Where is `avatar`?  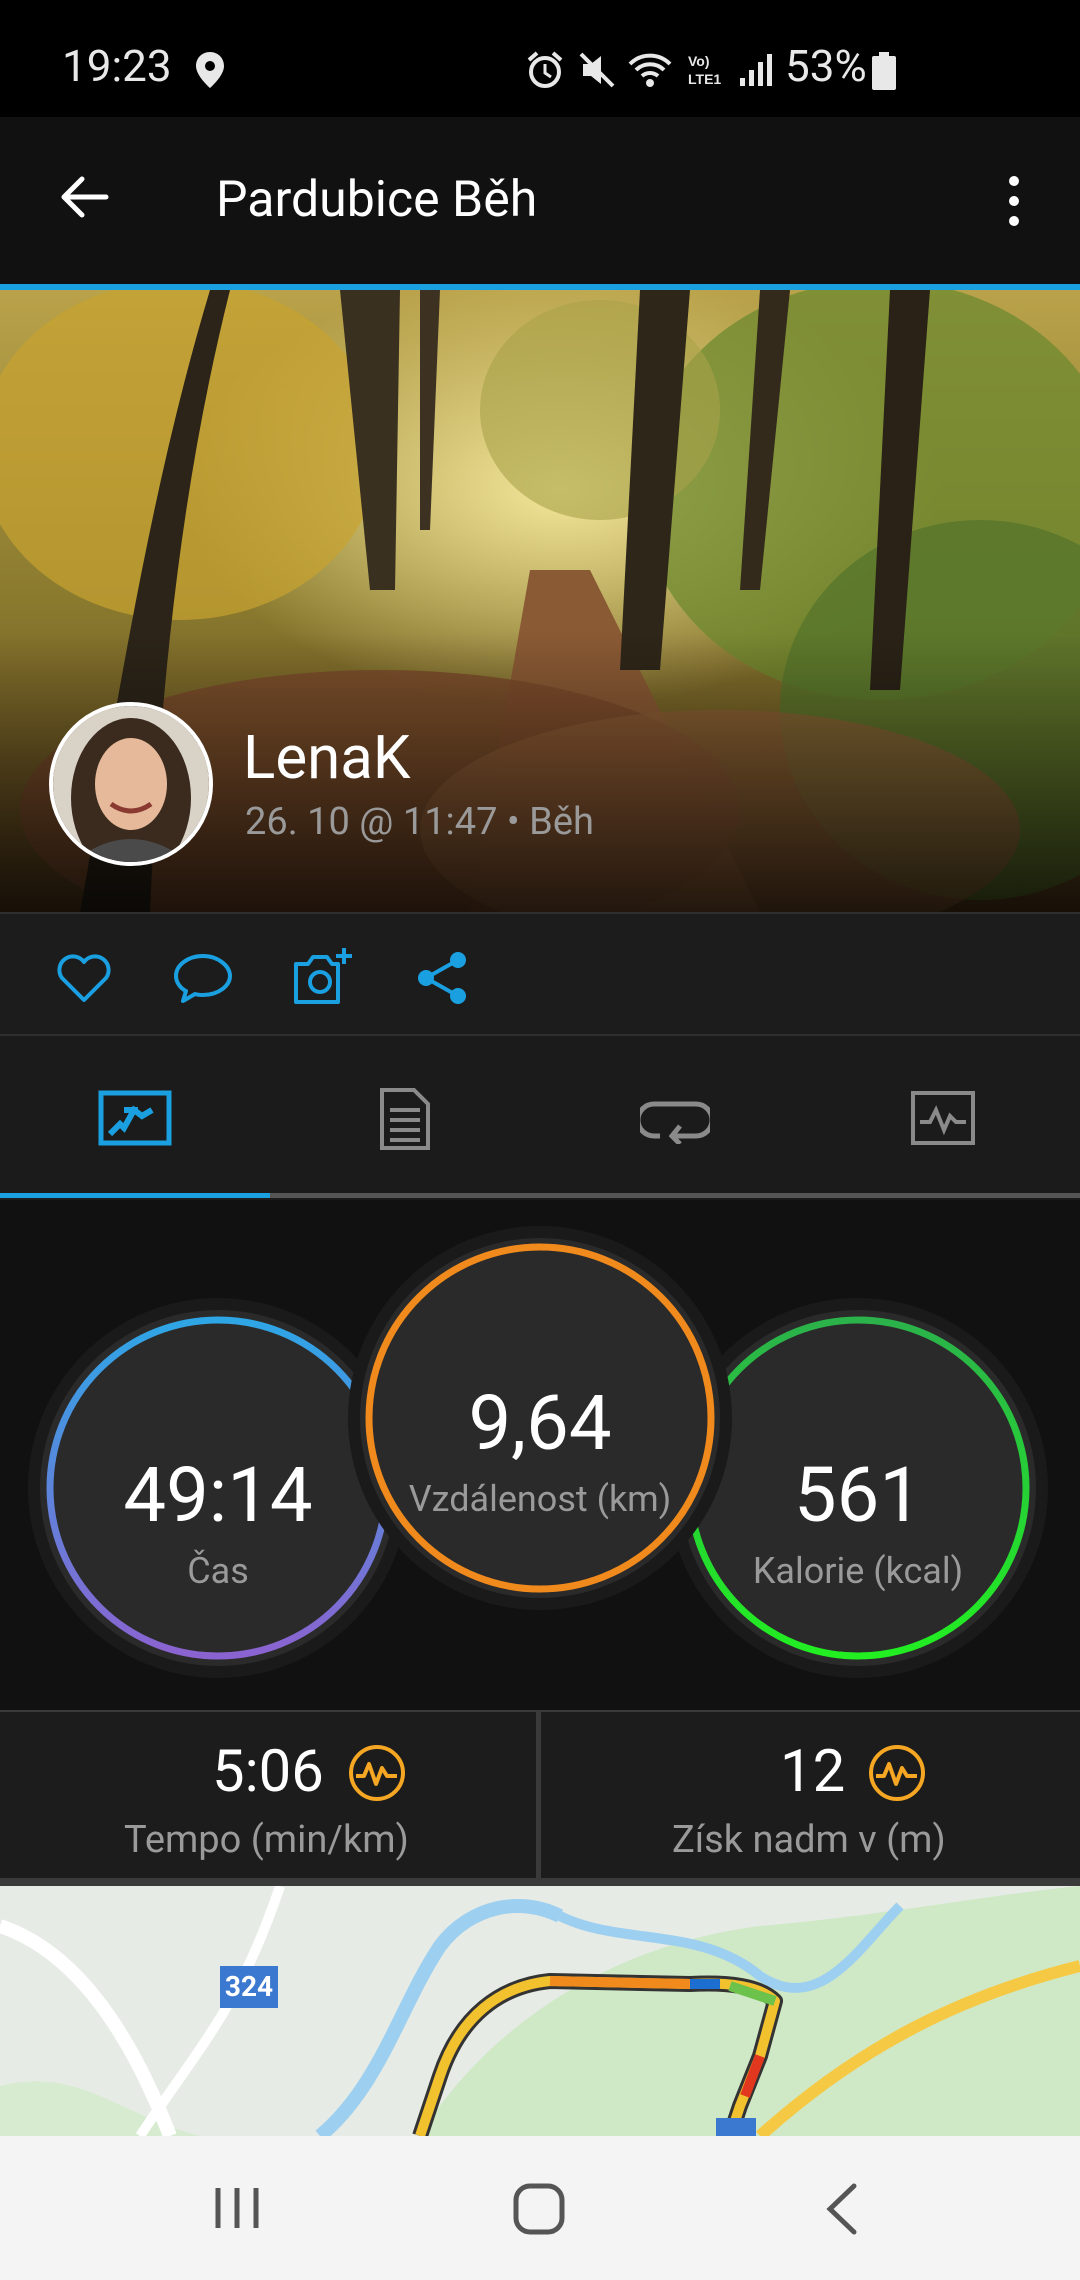 avatar is located at coordinates (131, 784).